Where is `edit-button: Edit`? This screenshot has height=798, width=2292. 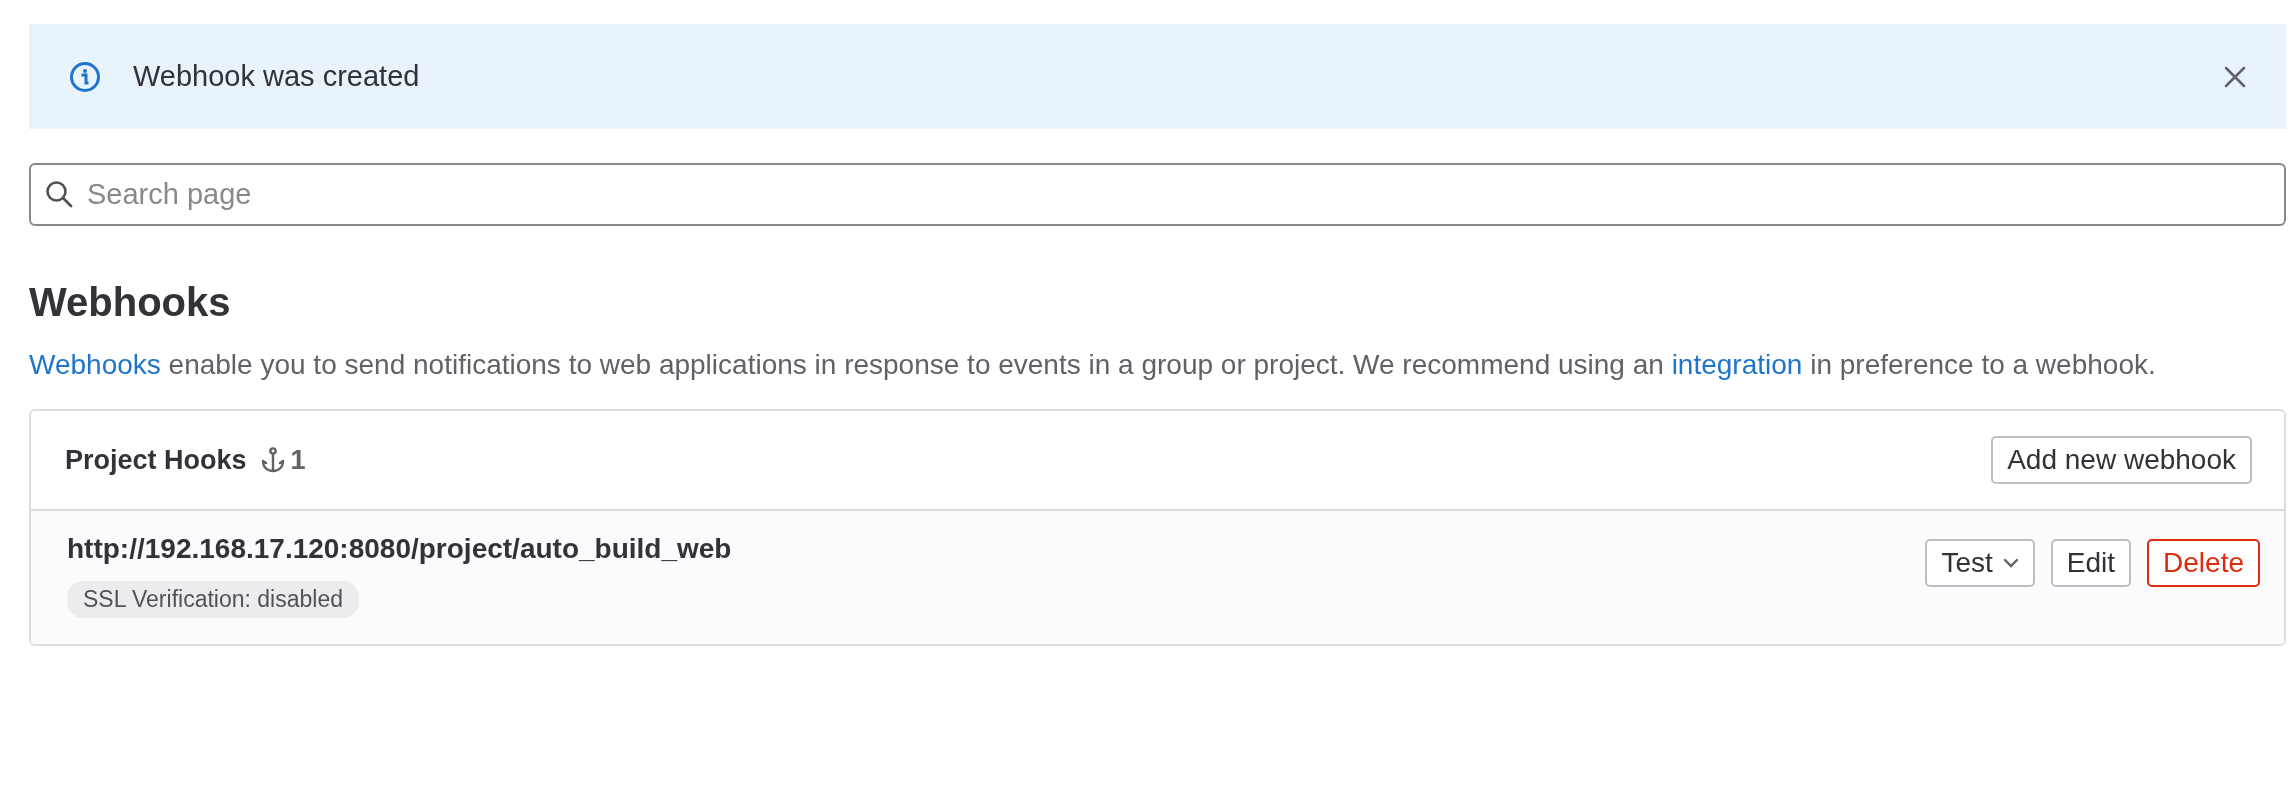 edit-button: Edit is located at coordinates (2091, 563).